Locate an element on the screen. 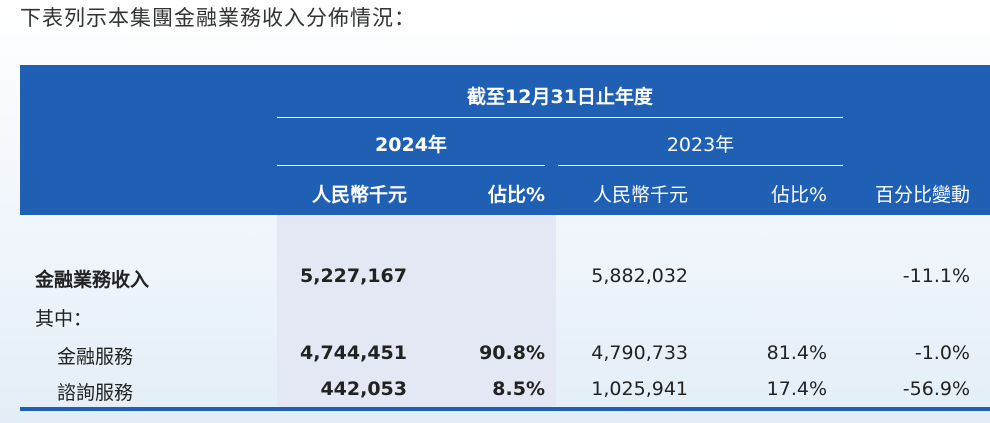  col-rmb-2024: 人民幣千元 is located at coordinates (359, 195).